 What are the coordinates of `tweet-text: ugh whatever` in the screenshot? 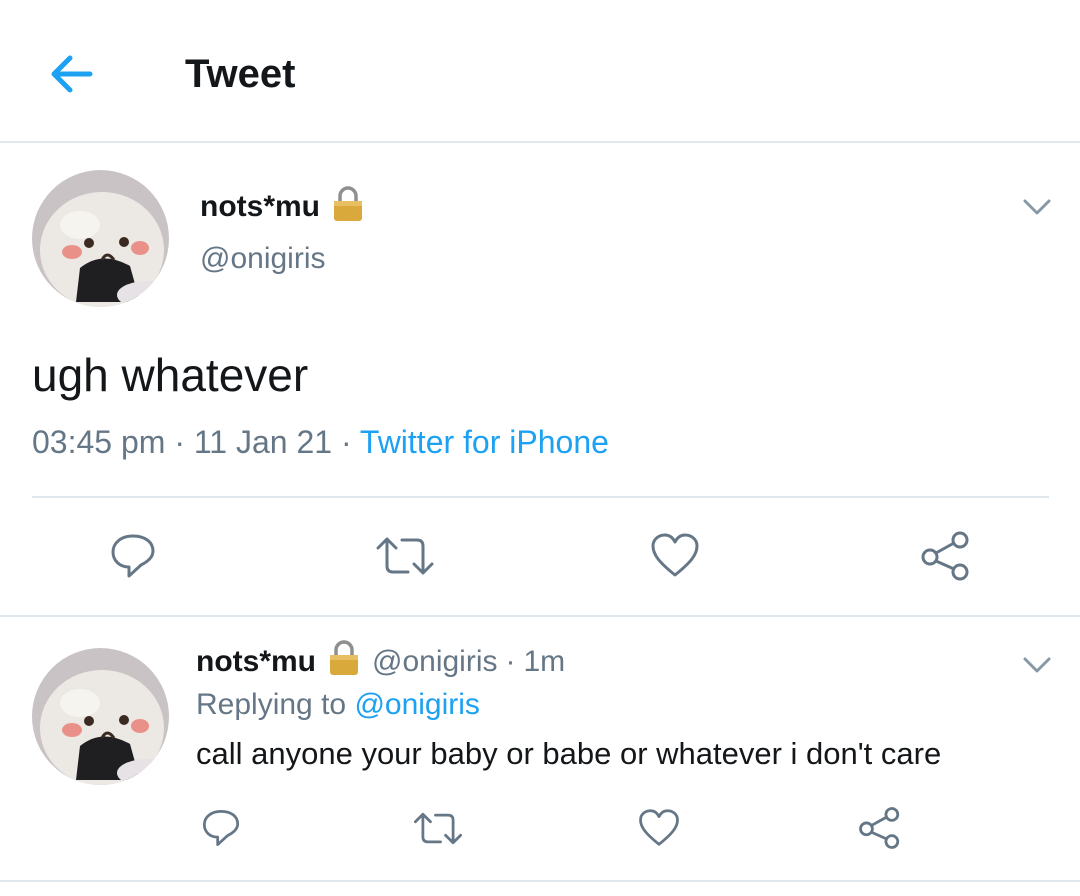 It's located at (170, 375).